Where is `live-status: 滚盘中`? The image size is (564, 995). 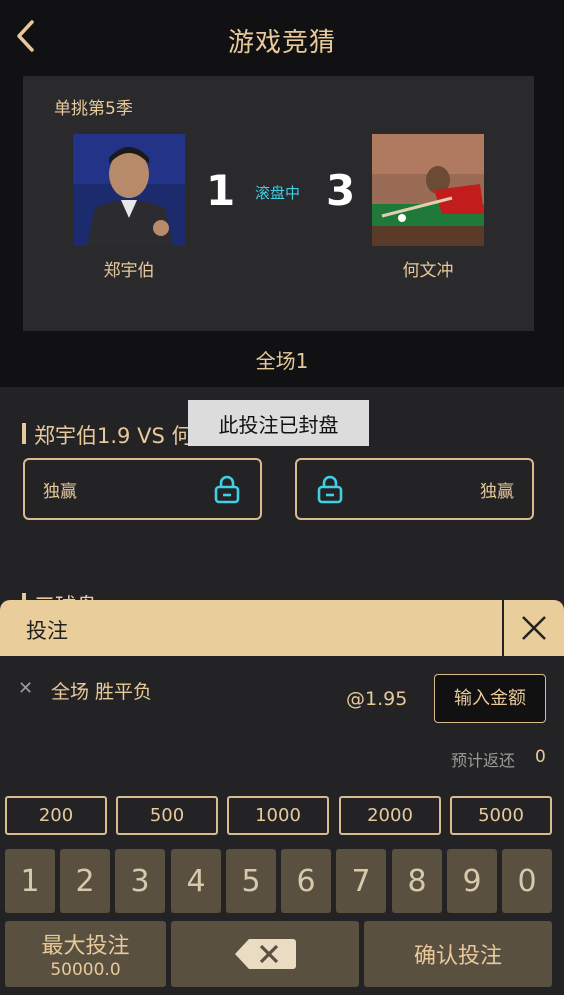
live-status: 滚盘中 is located at coordinates (278, 193).